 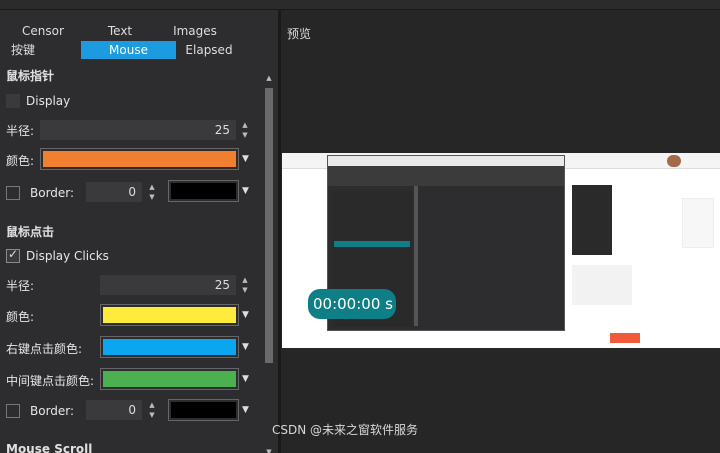 What do you see at coordinates (698, 223) in the screenshot?
I see `preview-sidebar-menu` at bounding box center [698, 223].